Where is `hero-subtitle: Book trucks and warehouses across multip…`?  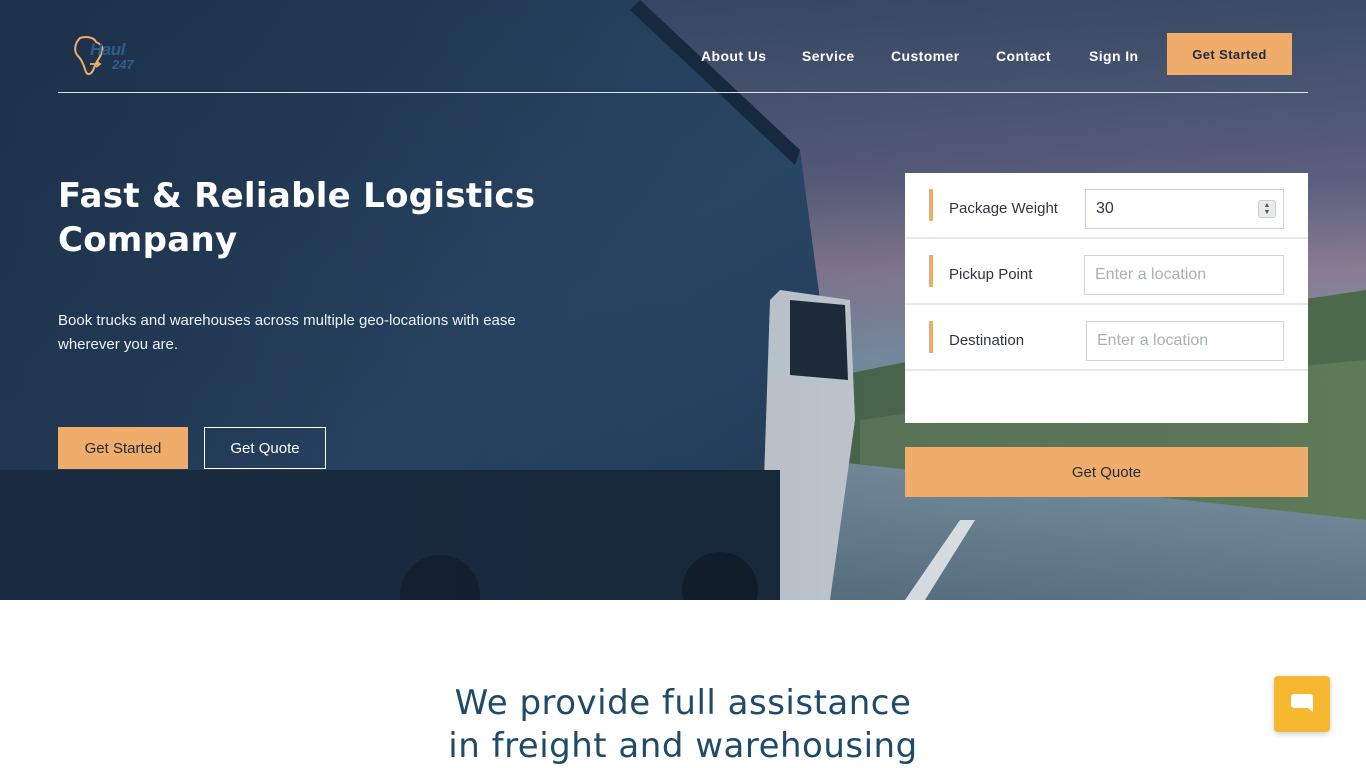 hero-subtitle: Book trucks and warehouses across multip… is located at coordinates (287, 332).